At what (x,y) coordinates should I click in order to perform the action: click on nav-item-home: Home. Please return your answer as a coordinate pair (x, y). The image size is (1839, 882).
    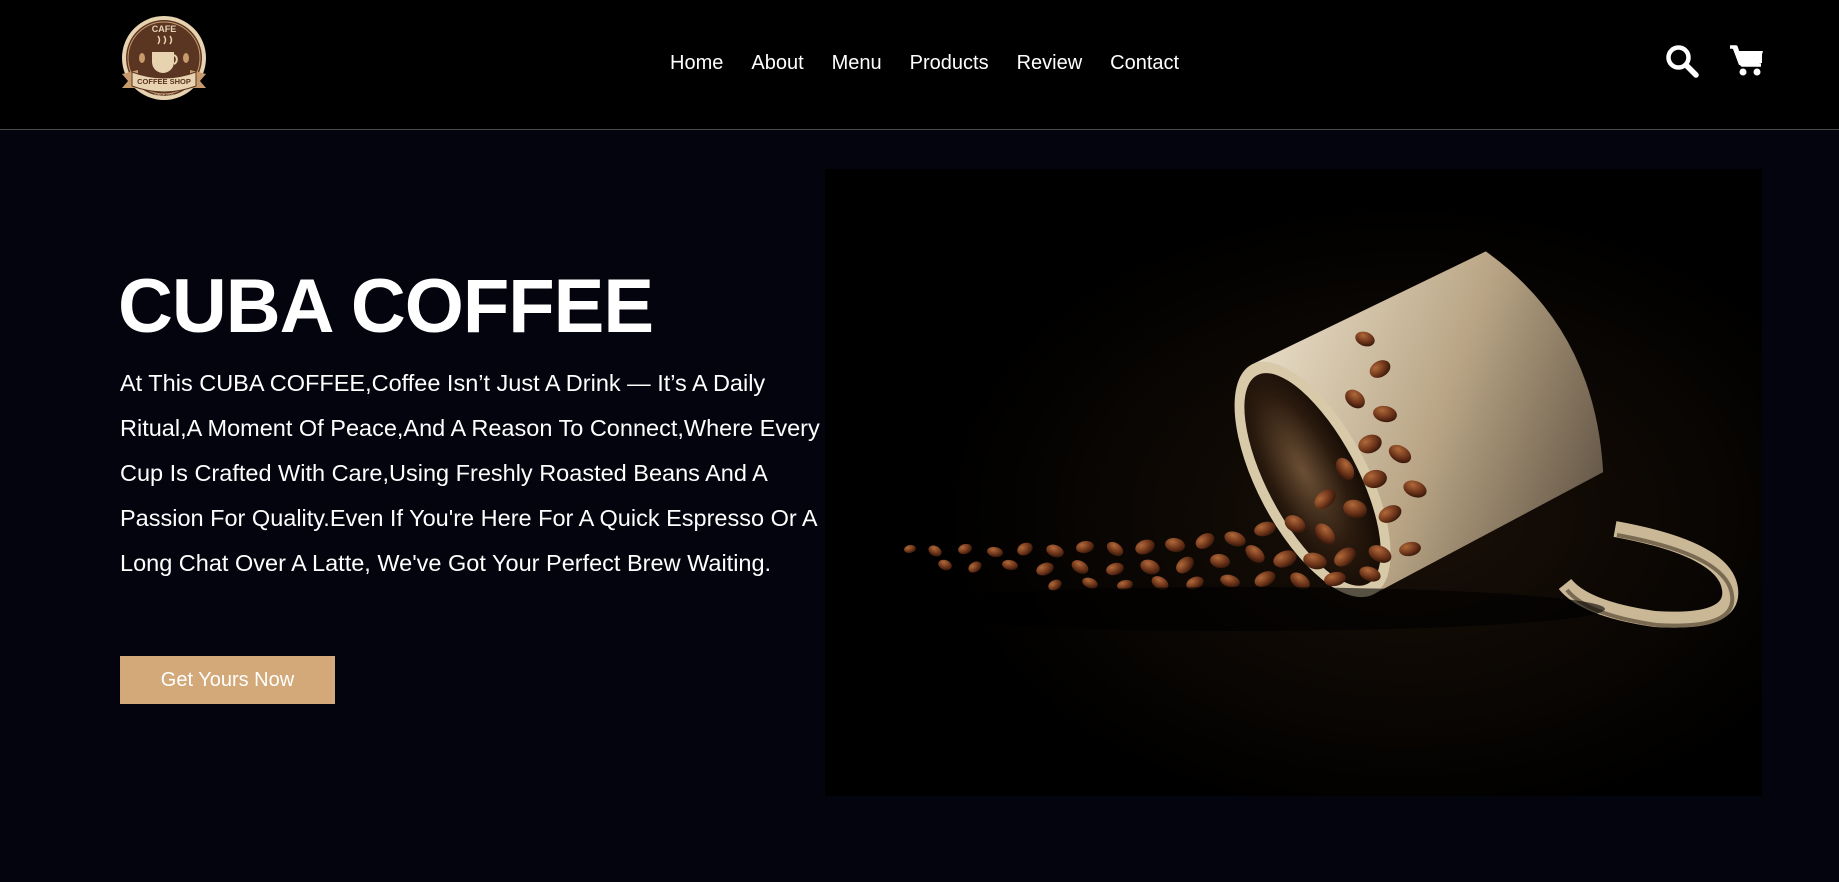
    Looking at the image, I should click on (696, 63).